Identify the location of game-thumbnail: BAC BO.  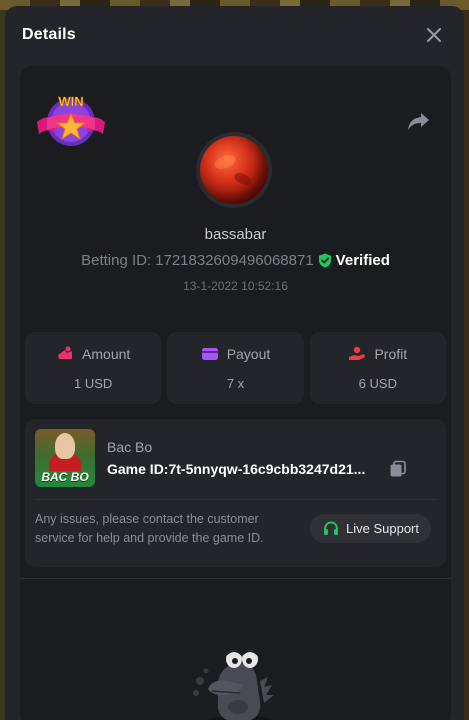
(65, 458).